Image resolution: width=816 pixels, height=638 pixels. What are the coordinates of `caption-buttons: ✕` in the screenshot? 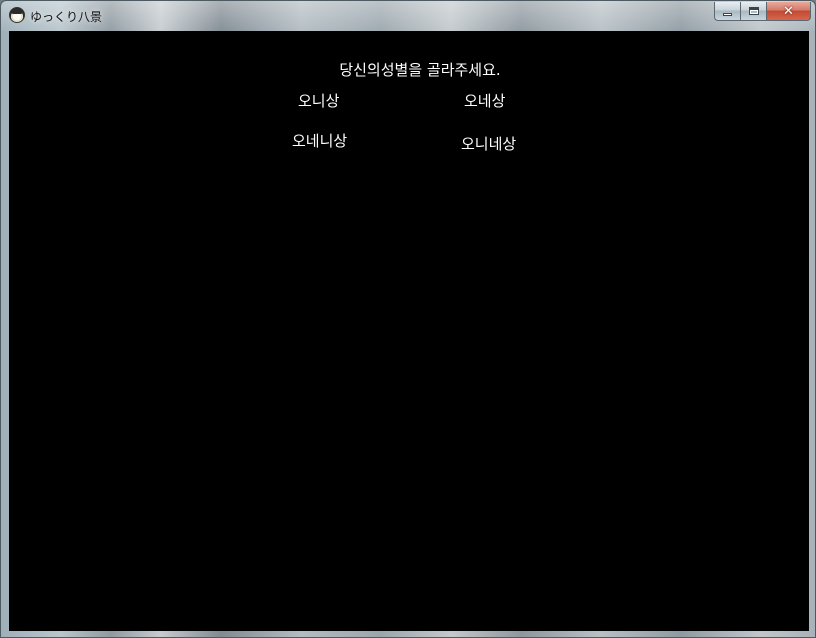 It's located at (762, 11).